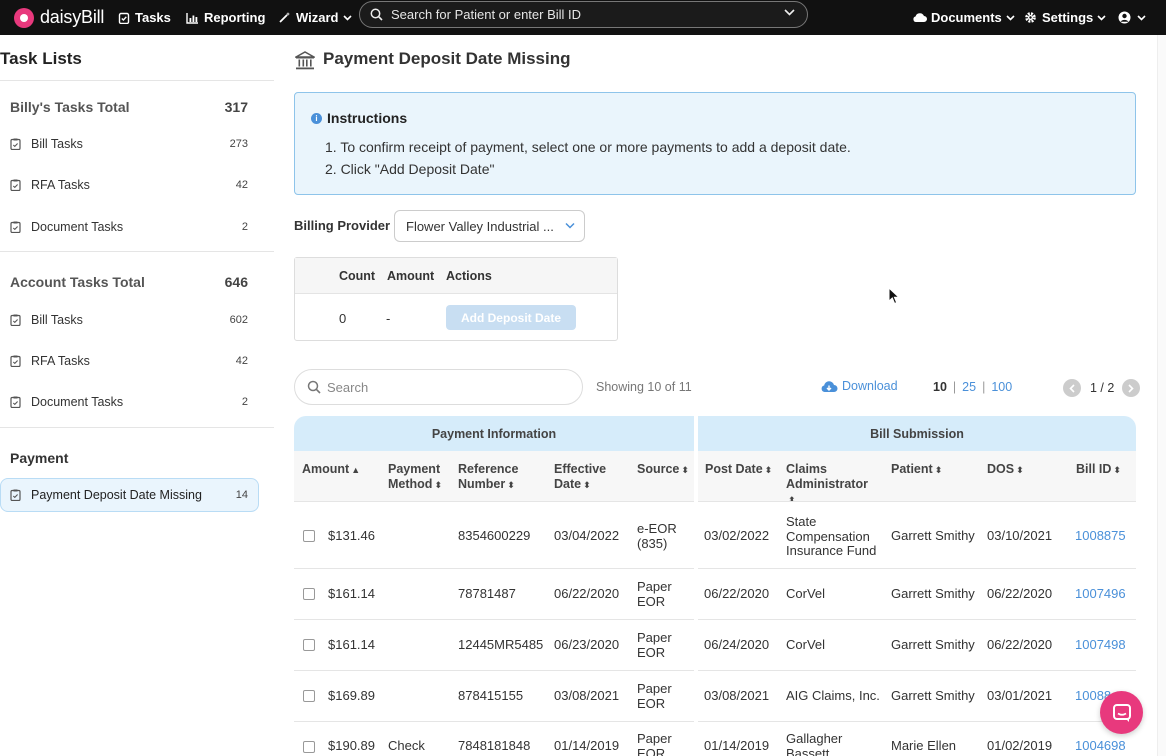  I want to click on sidebar-item-payment-deposit-date-missing: Payment Deposit Date Missing 14, so click(129, 495).